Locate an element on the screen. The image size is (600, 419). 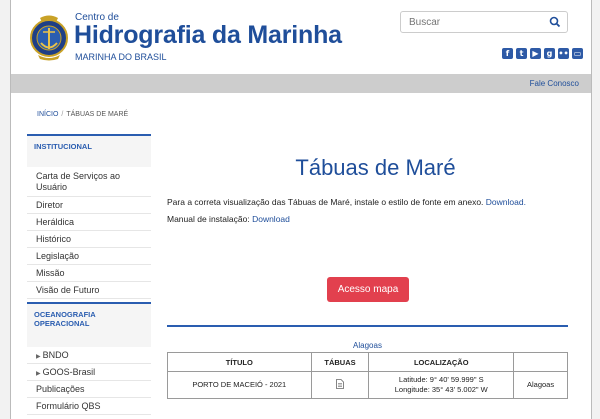
map-access-button: Acesso mapa is located at coordinates (368, 289).